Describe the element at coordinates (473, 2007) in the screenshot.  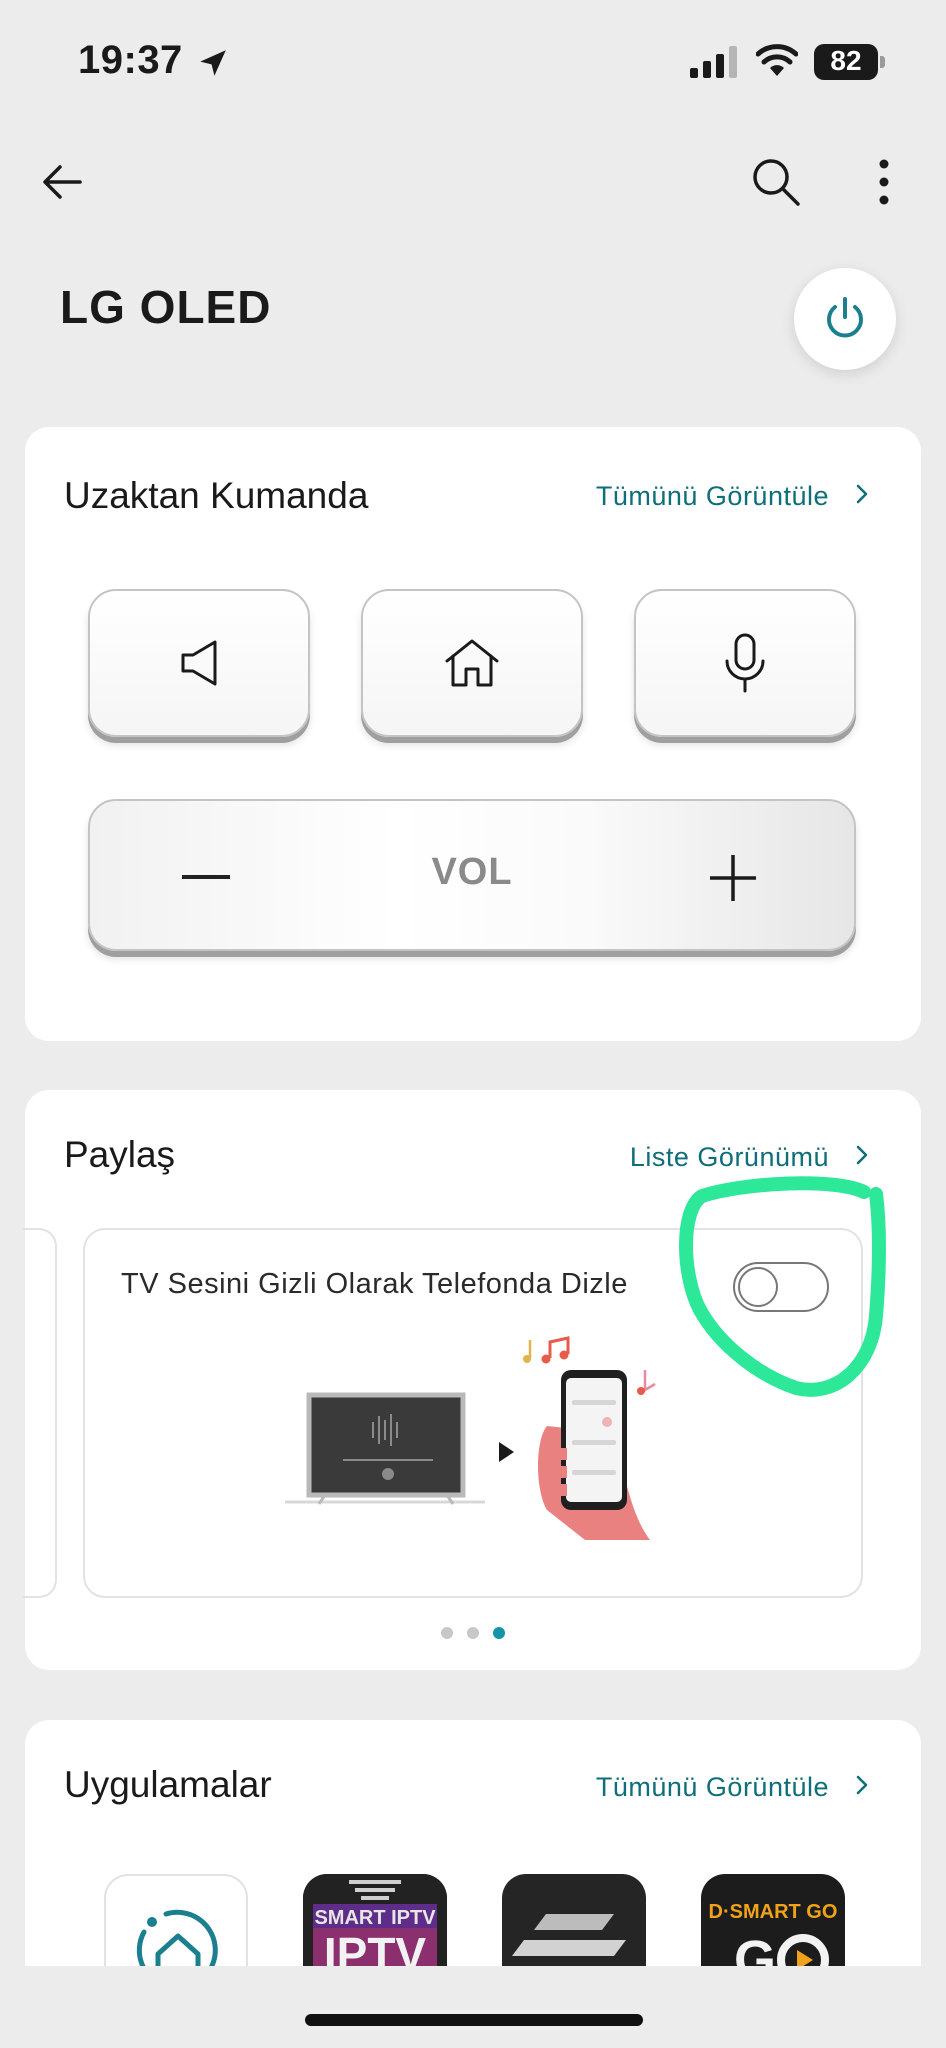
I see `bottom-fade` at that location.